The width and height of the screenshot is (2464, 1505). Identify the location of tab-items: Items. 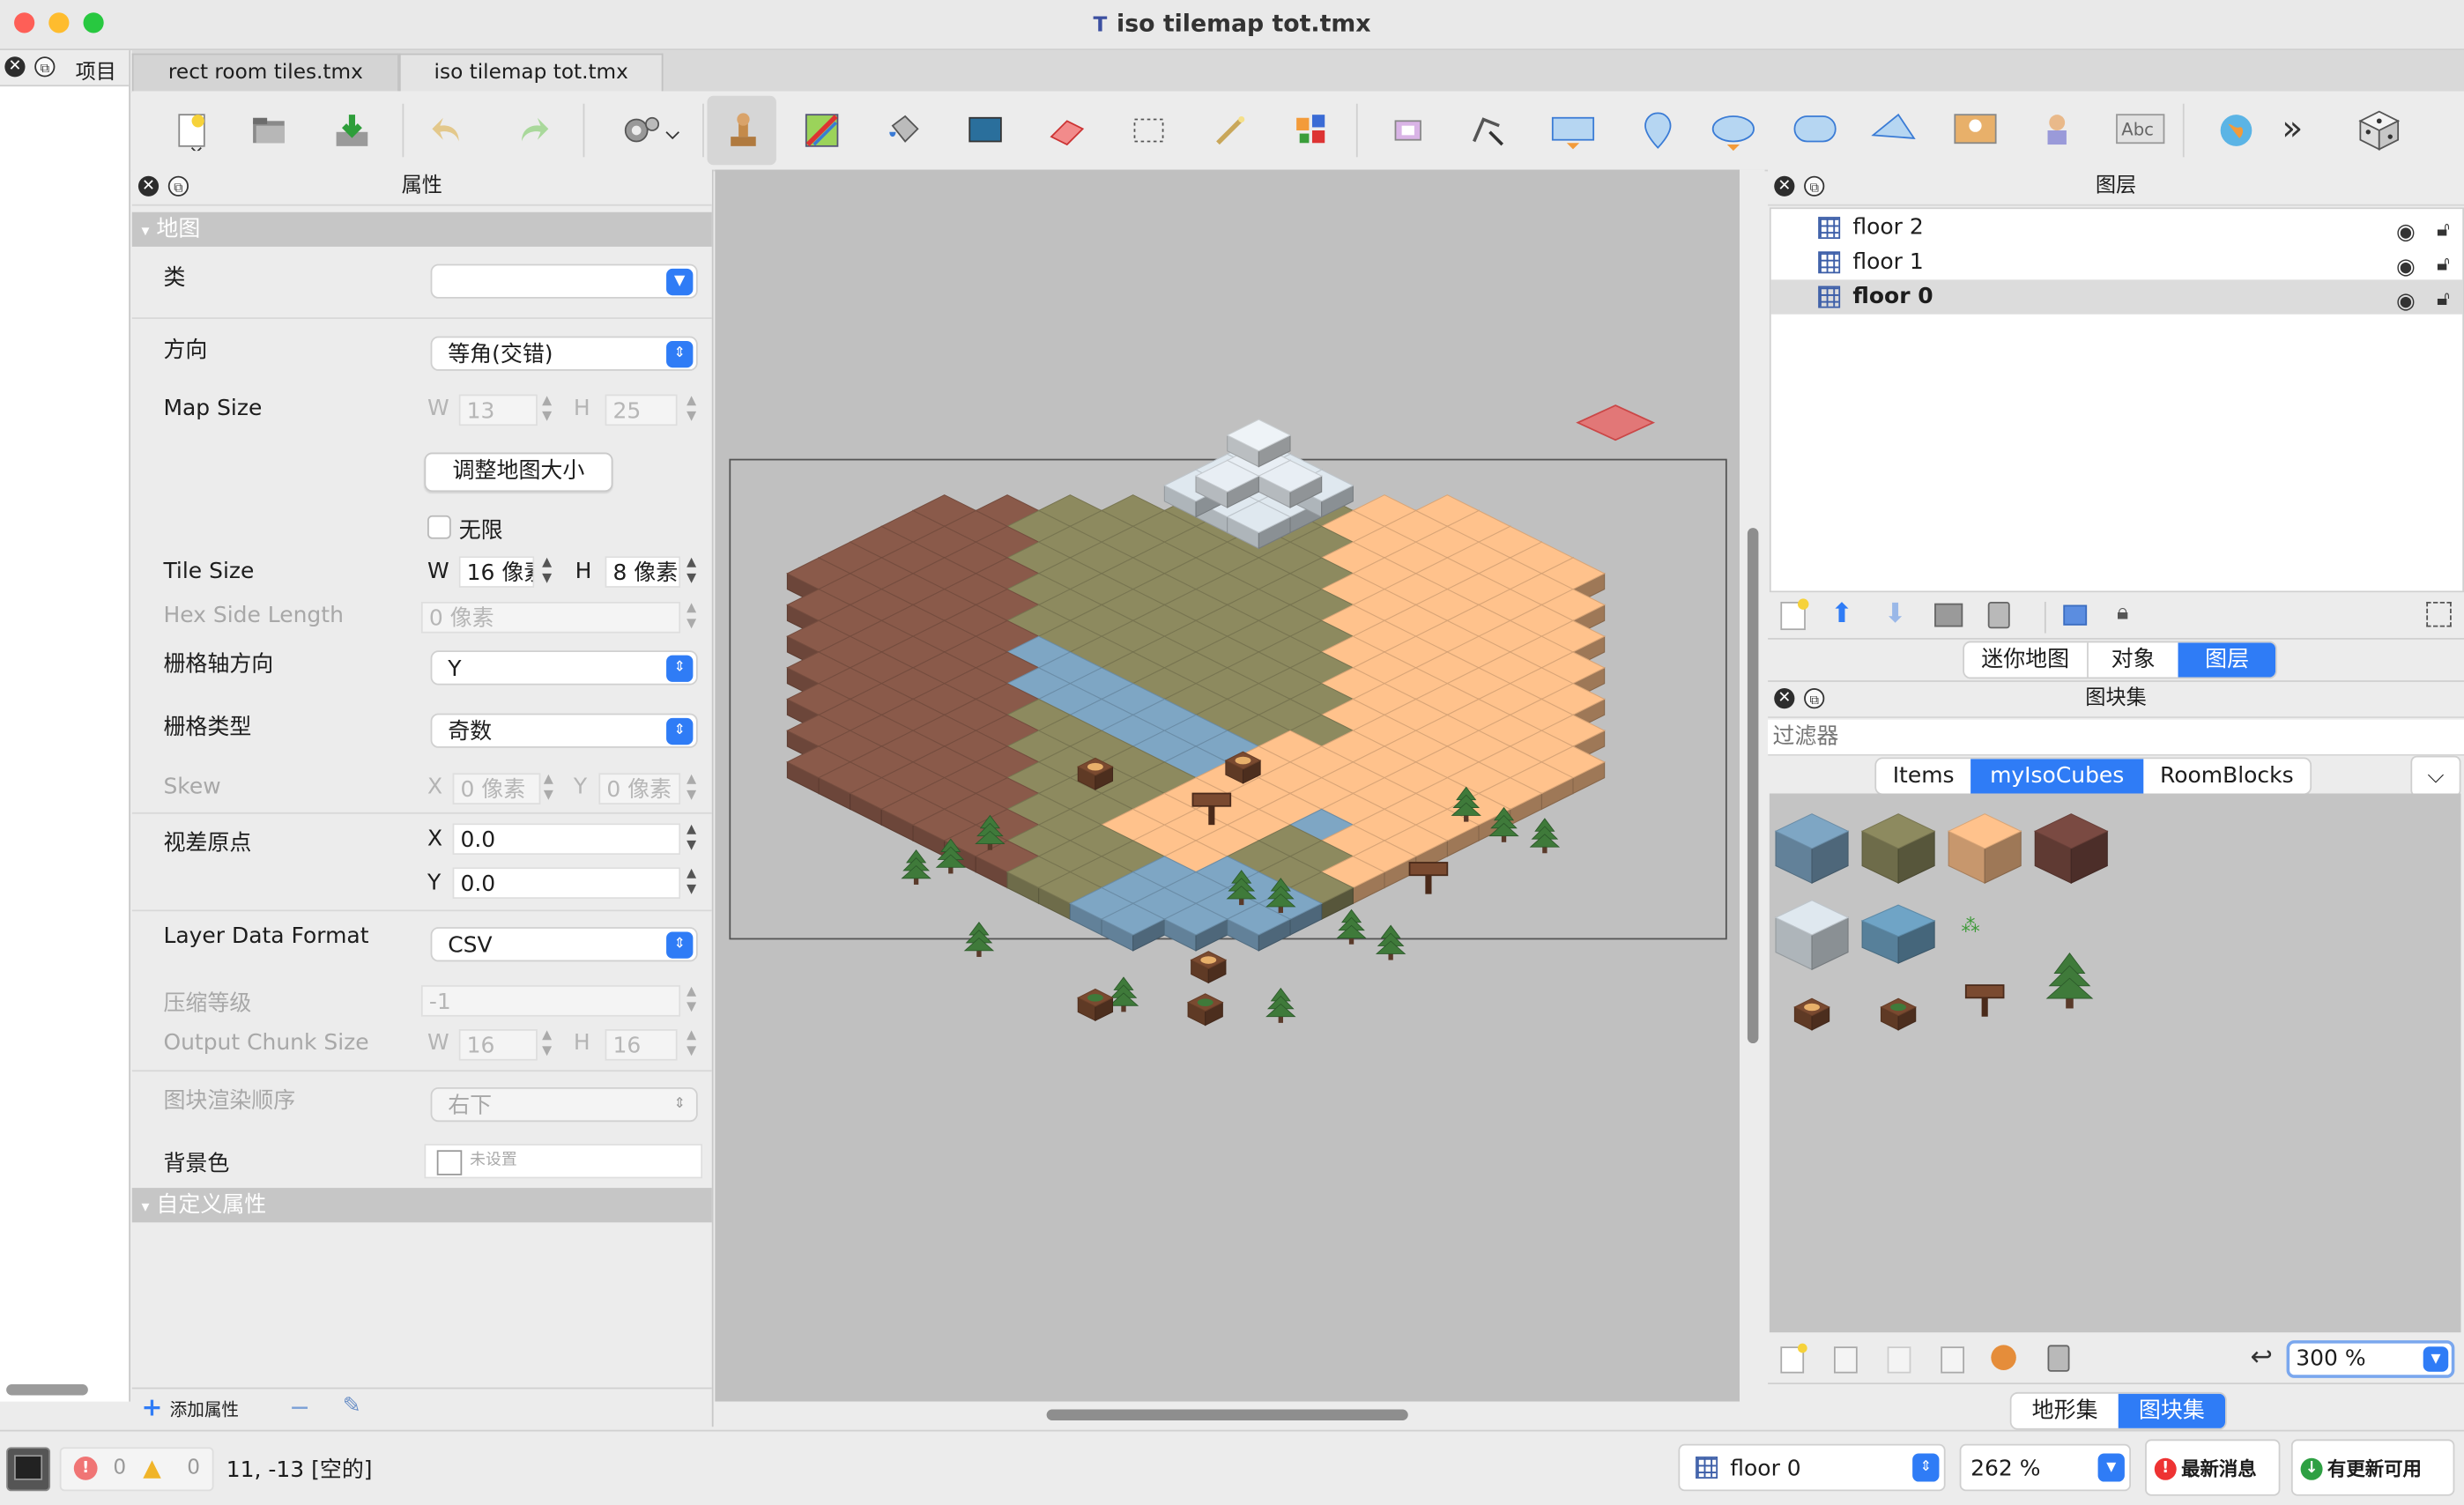
(1923, 776).